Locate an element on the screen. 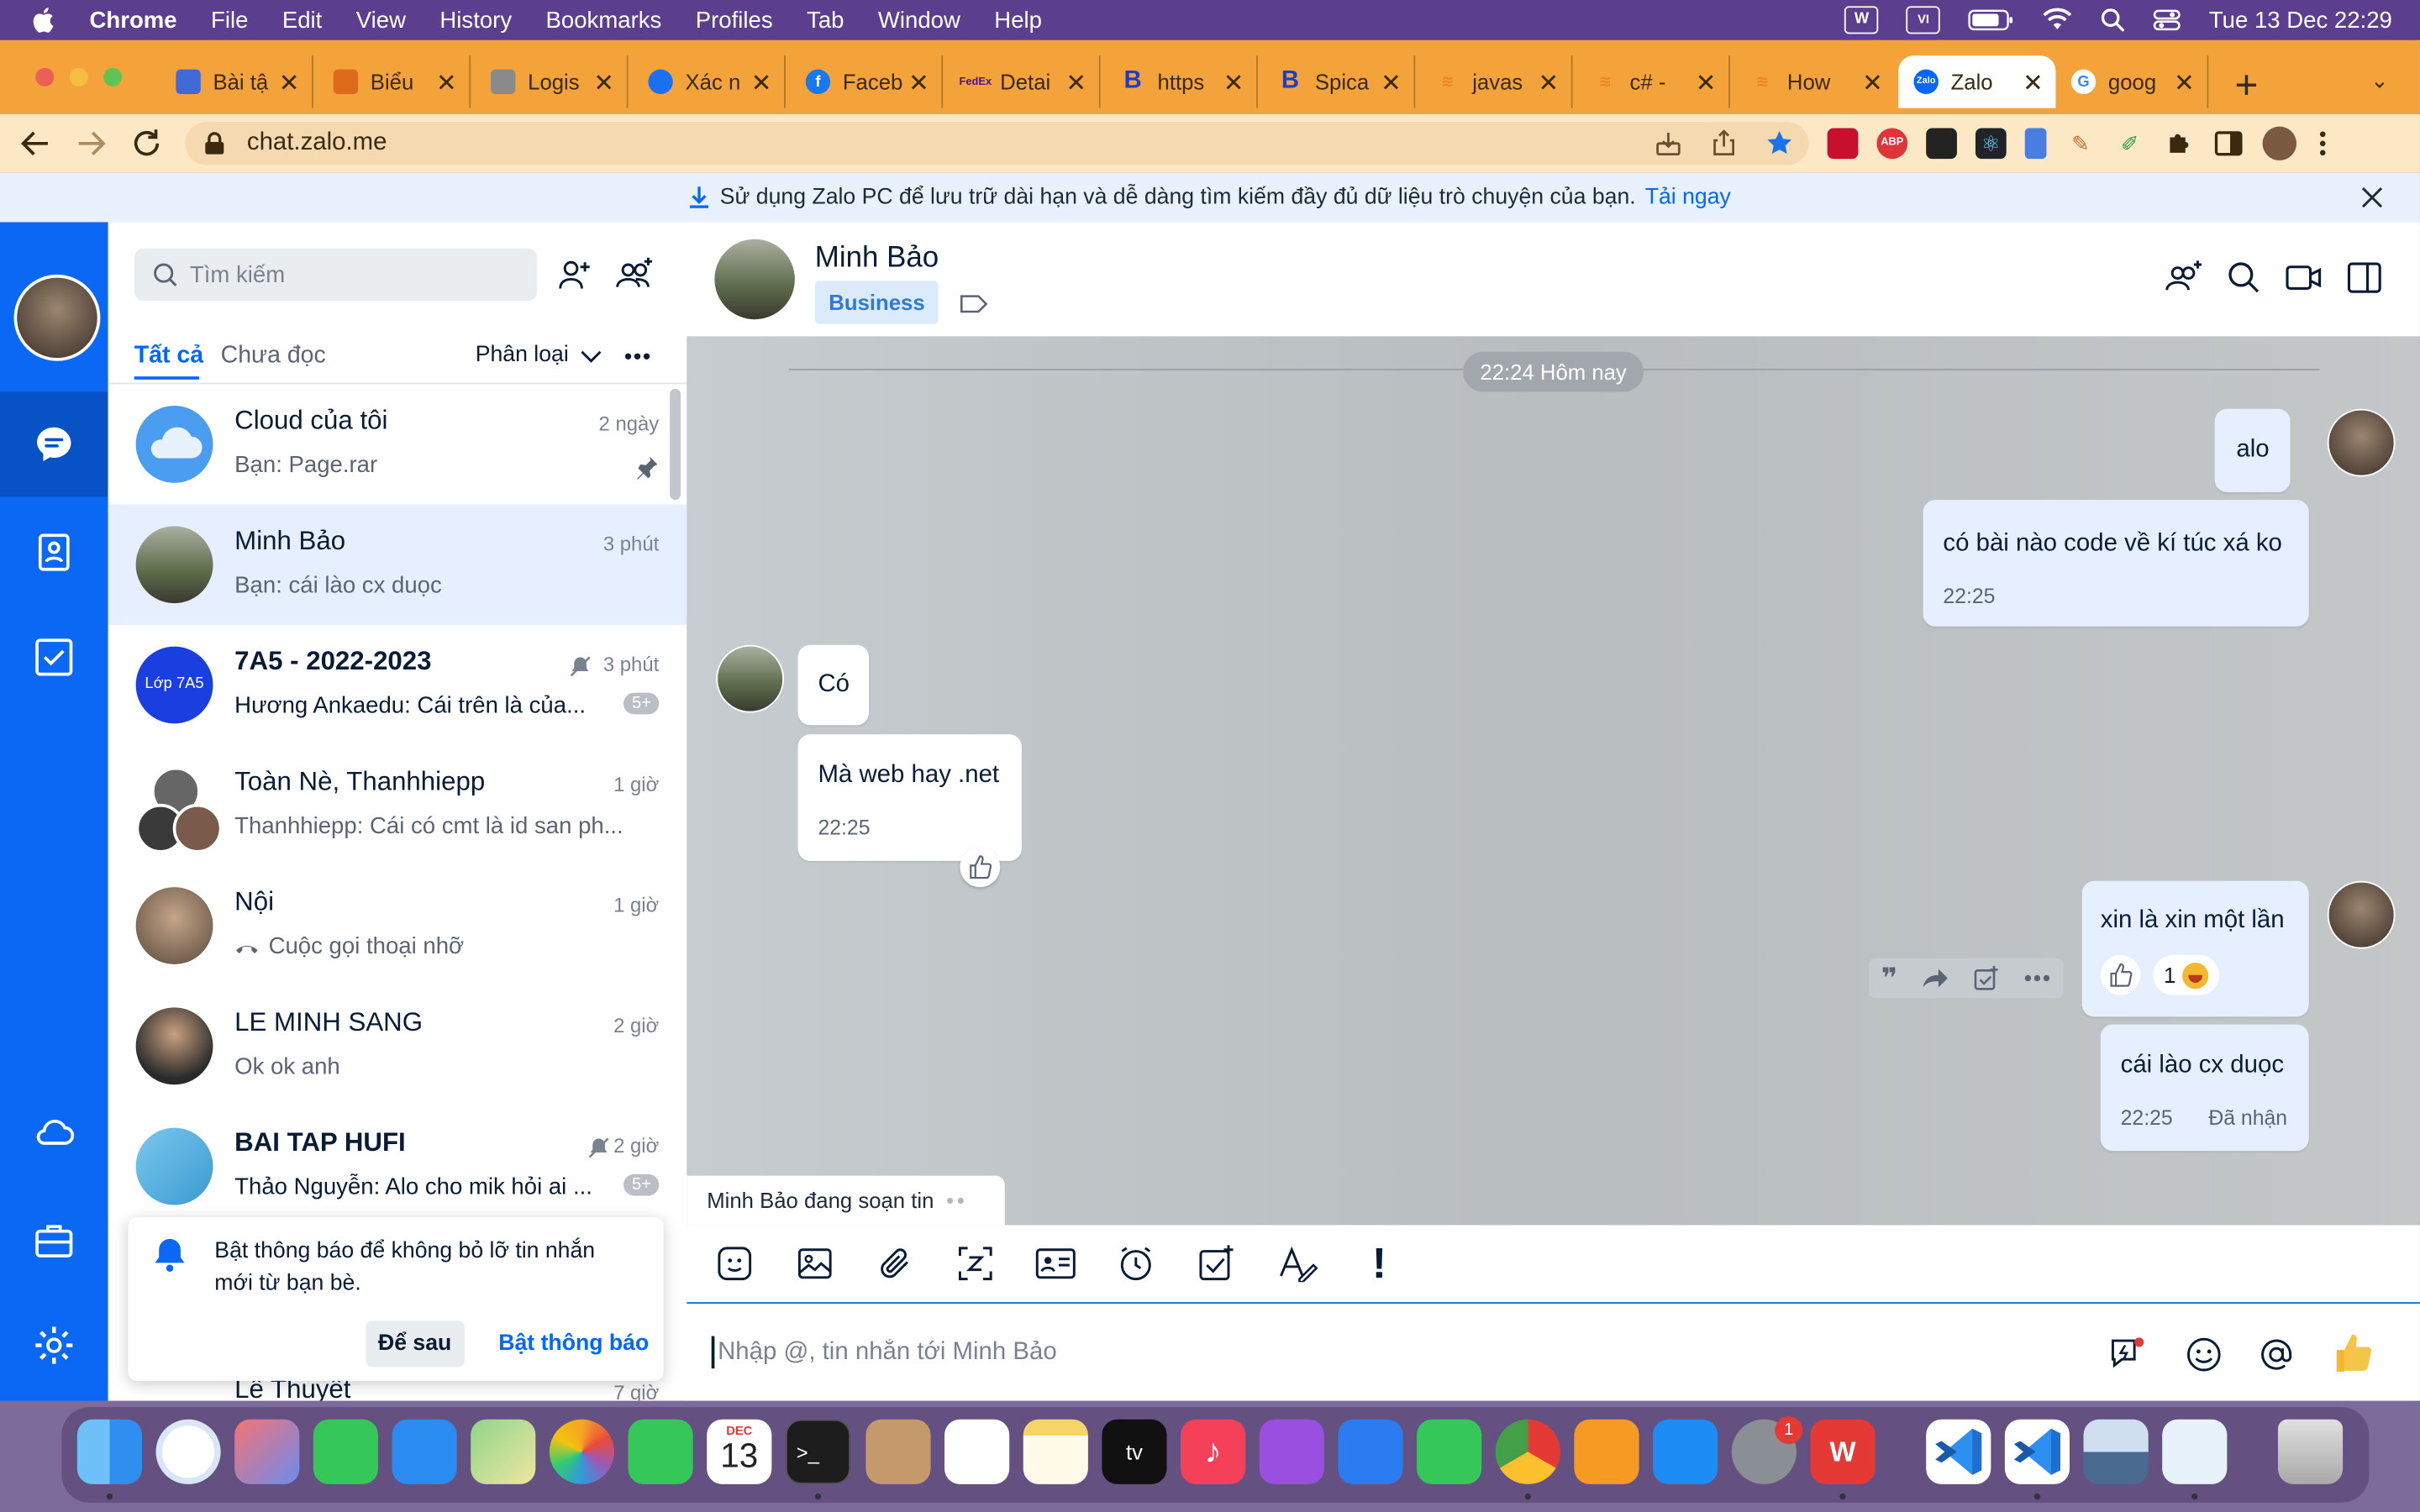  install-app-icon is located at coordinates (1668, 143).